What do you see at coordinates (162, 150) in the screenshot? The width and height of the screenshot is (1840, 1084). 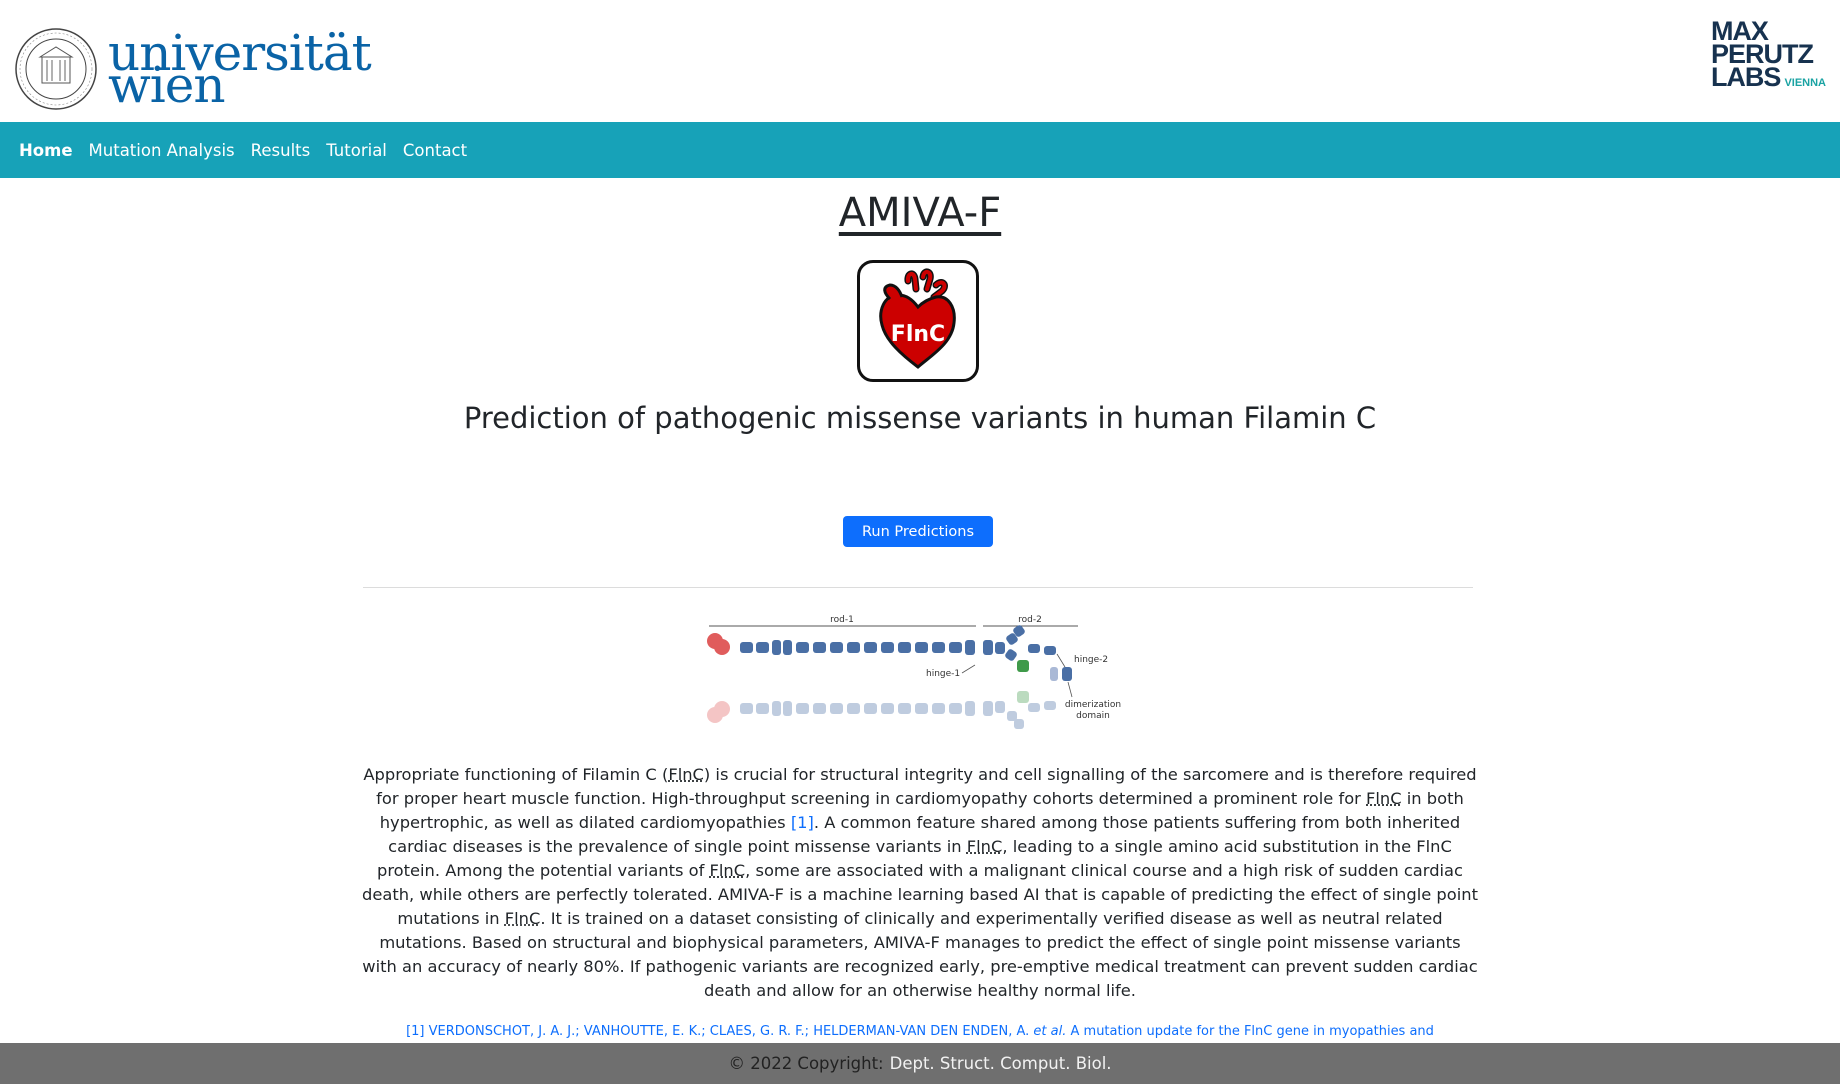 I see `nav-mutation-analysis: Mutation Analysis` at bounding box center [162, 150].